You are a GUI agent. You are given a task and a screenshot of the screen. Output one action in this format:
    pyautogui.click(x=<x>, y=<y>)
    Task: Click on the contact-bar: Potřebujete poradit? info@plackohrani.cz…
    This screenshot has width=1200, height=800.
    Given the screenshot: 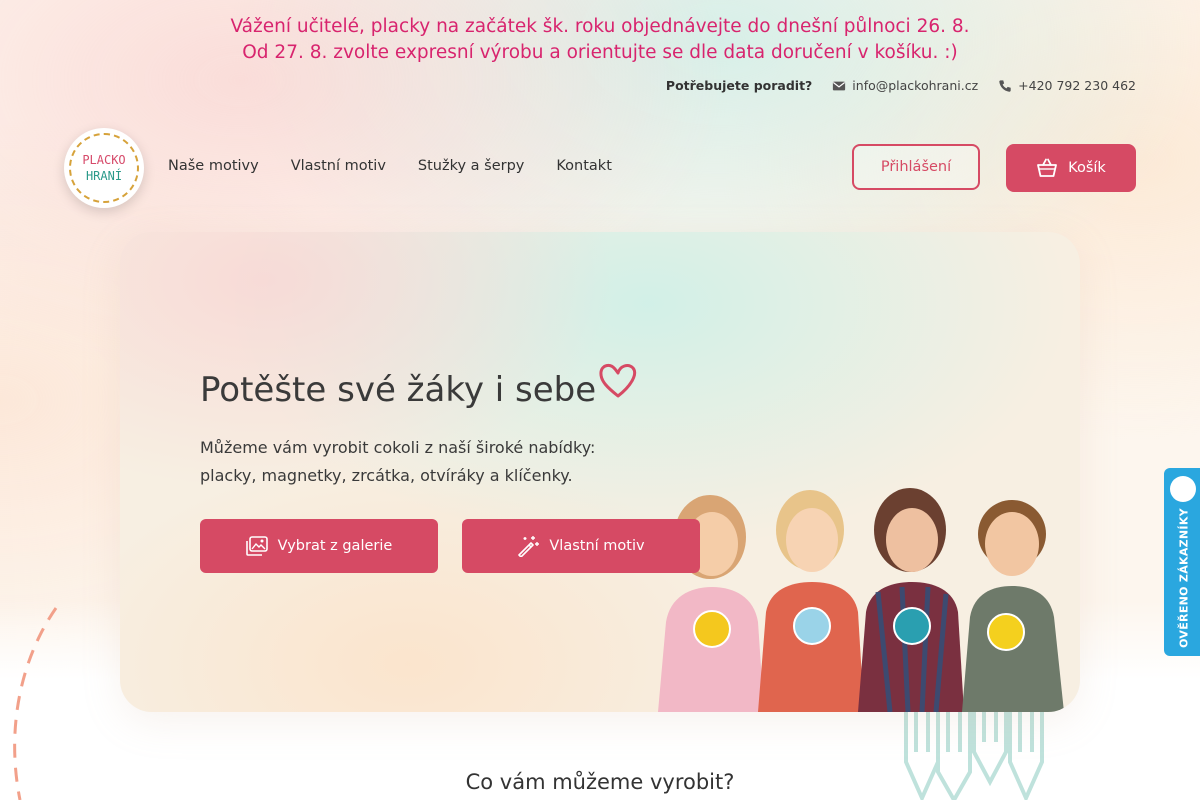 What is the action you would take?
    pyautogui.click(x=901, y=85)
    